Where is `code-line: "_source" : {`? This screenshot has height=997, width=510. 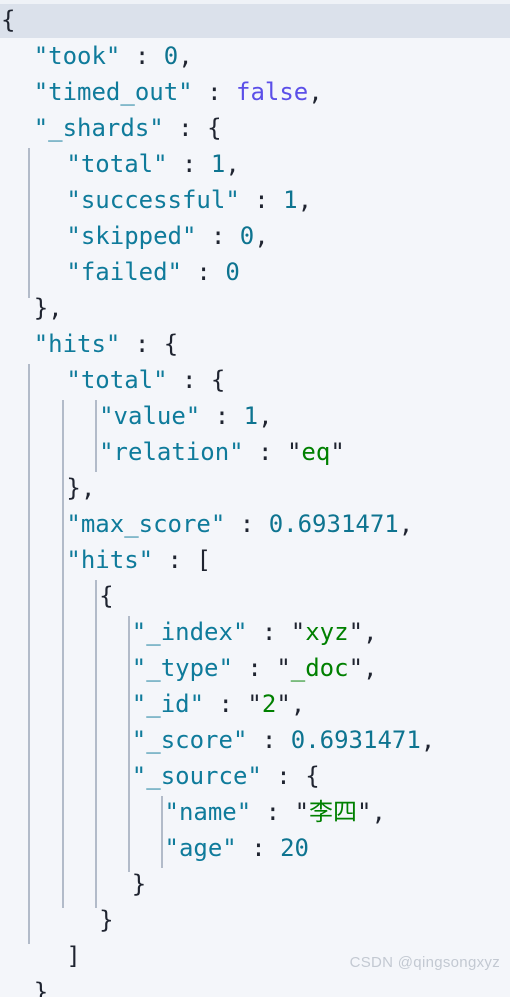 code-line: "_source" : { is located at coordinates (255, 776).